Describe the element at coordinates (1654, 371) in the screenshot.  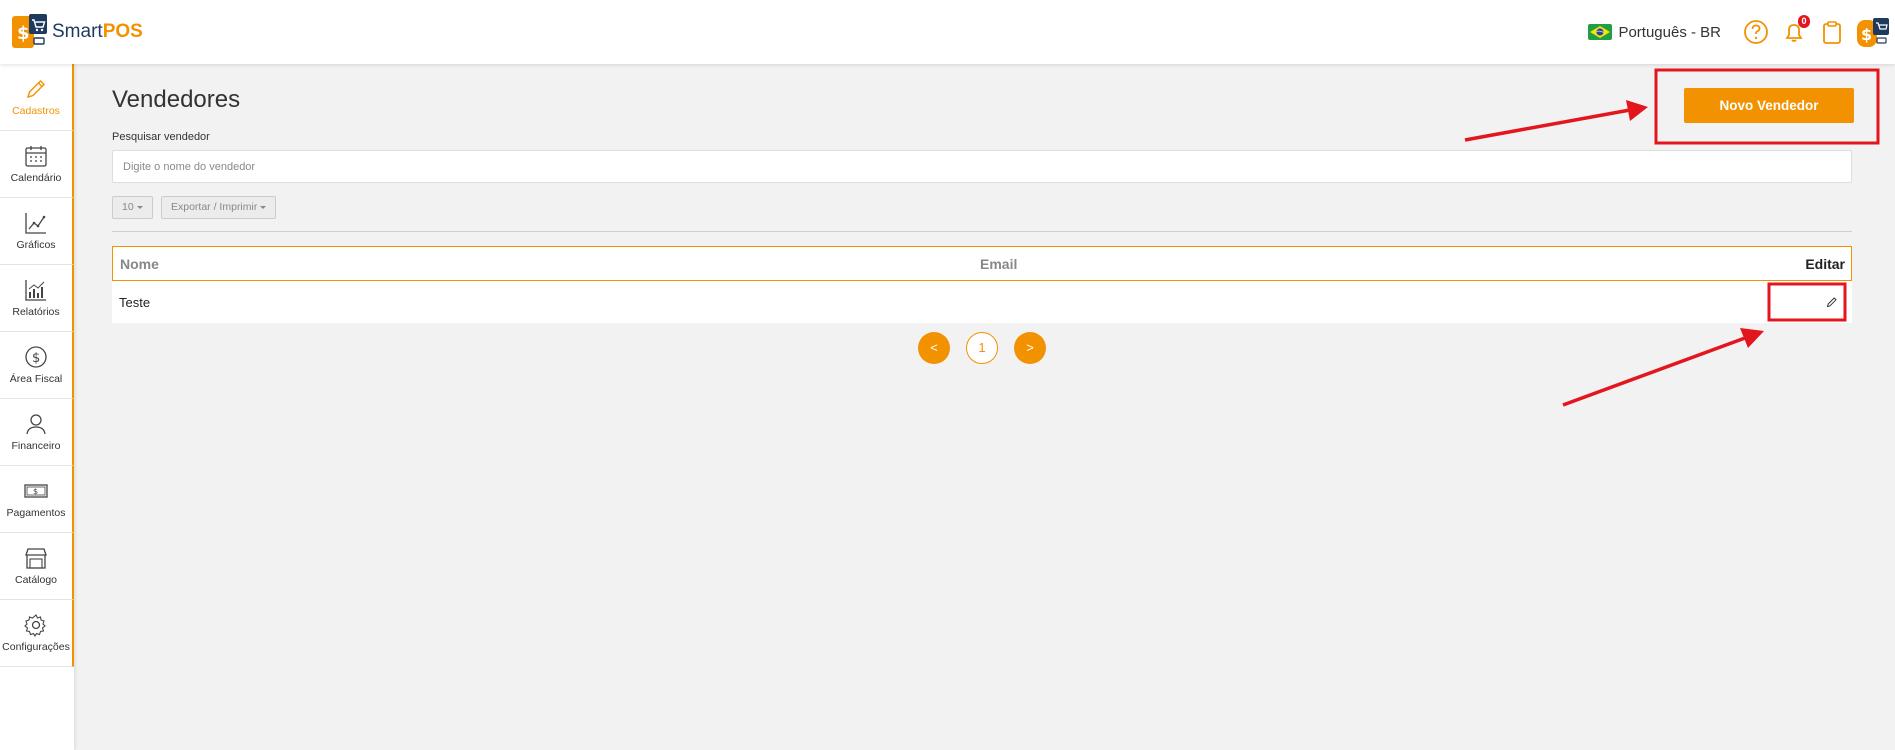
I see `arrow-line-edit` at that location.